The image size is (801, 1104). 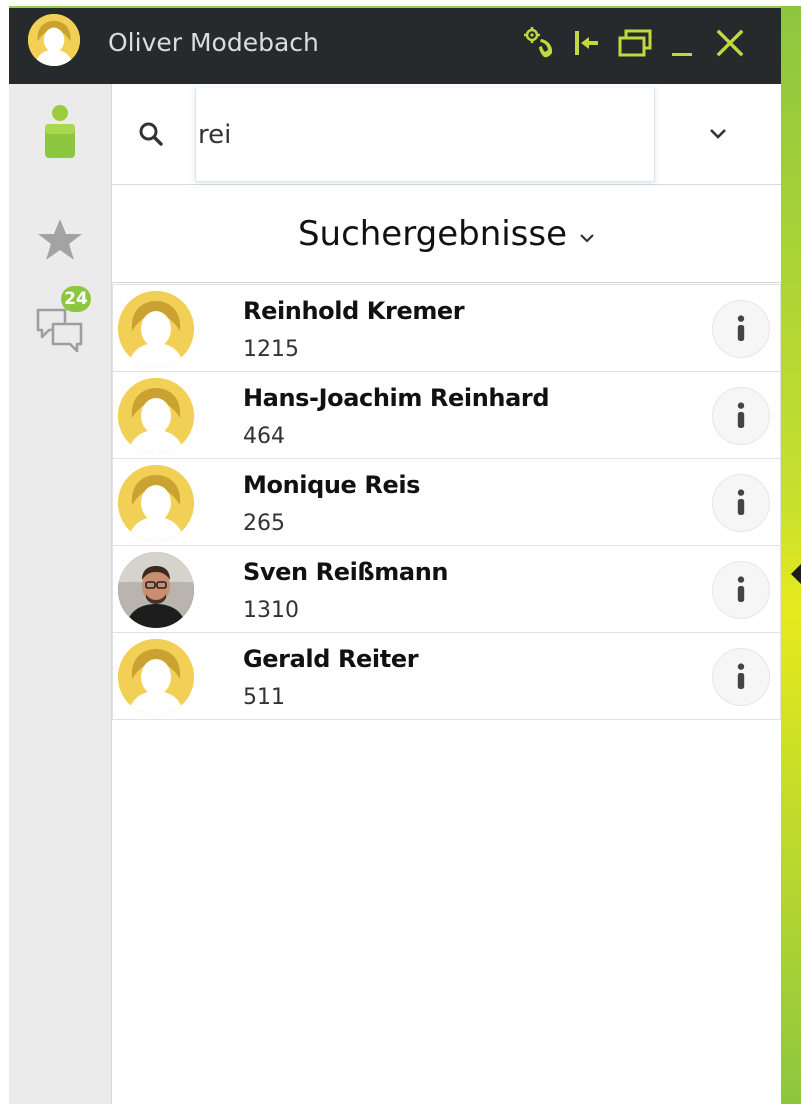 I want to click on contact-name: Hans-Joachim Reinhard, so click(x=396, y=398).